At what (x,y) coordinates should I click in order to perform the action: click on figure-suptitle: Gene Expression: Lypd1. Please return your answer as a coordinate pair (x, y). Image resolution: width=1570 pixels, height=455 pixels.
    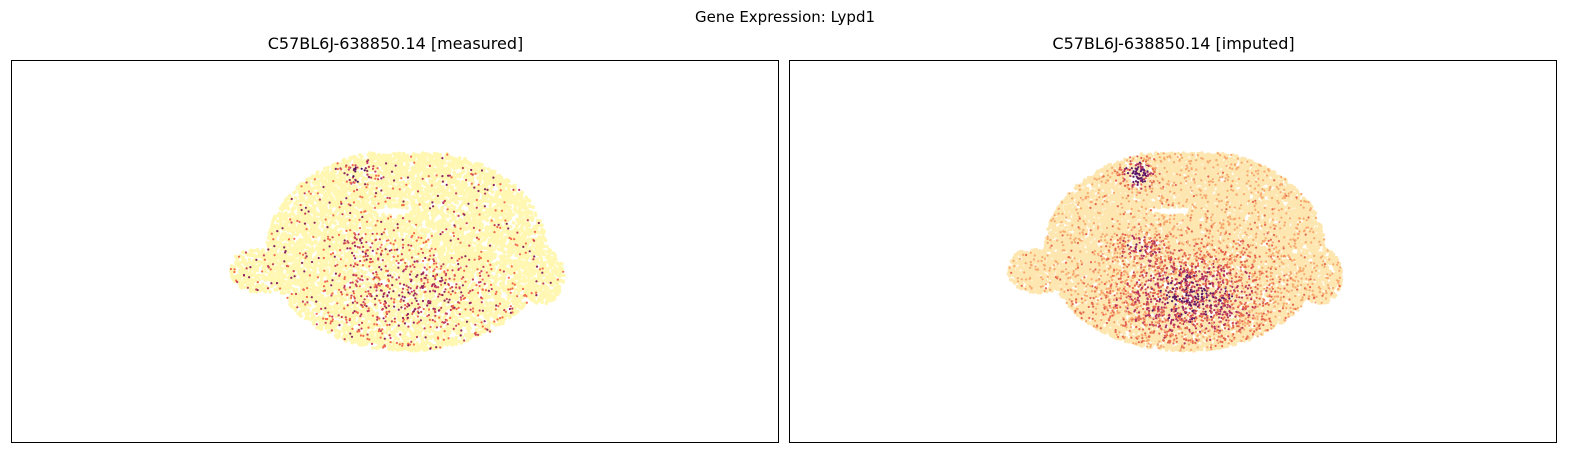
    Looking at the image, I should click on (785, 17).